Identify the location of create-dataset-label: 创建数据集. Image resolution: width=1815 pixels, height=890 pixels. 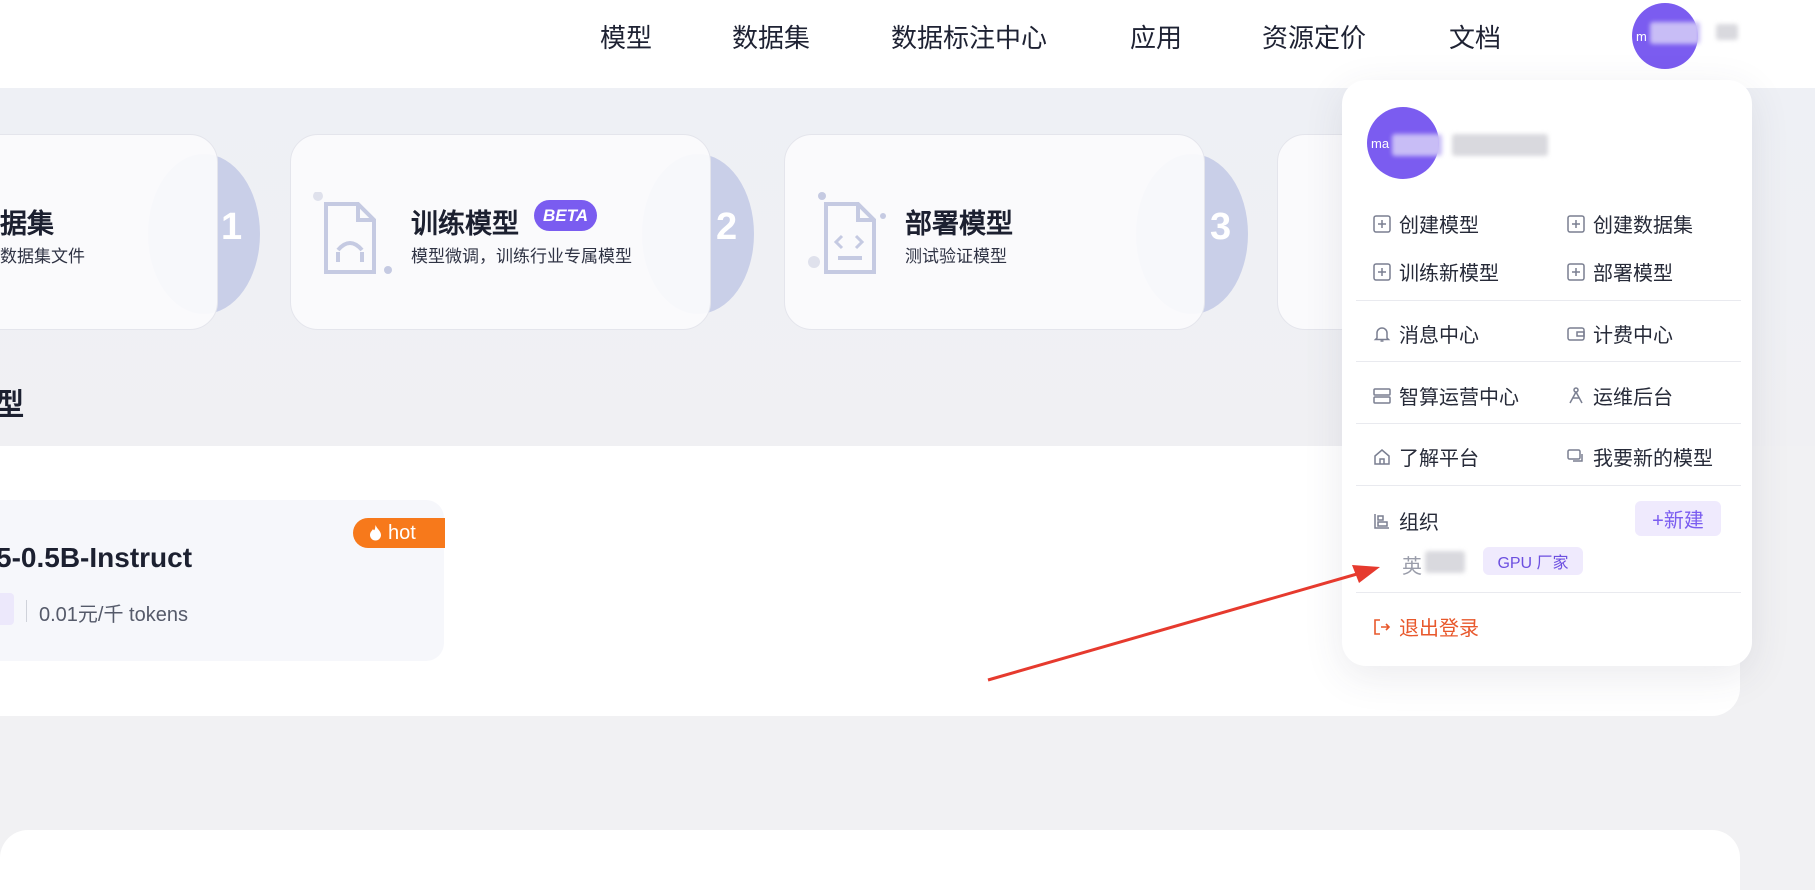
(1643, 226).